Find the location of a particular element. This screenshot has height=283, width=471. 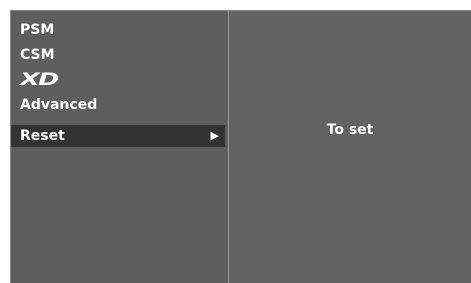

to-set-hint: To set is located at coordinates (350, 130).